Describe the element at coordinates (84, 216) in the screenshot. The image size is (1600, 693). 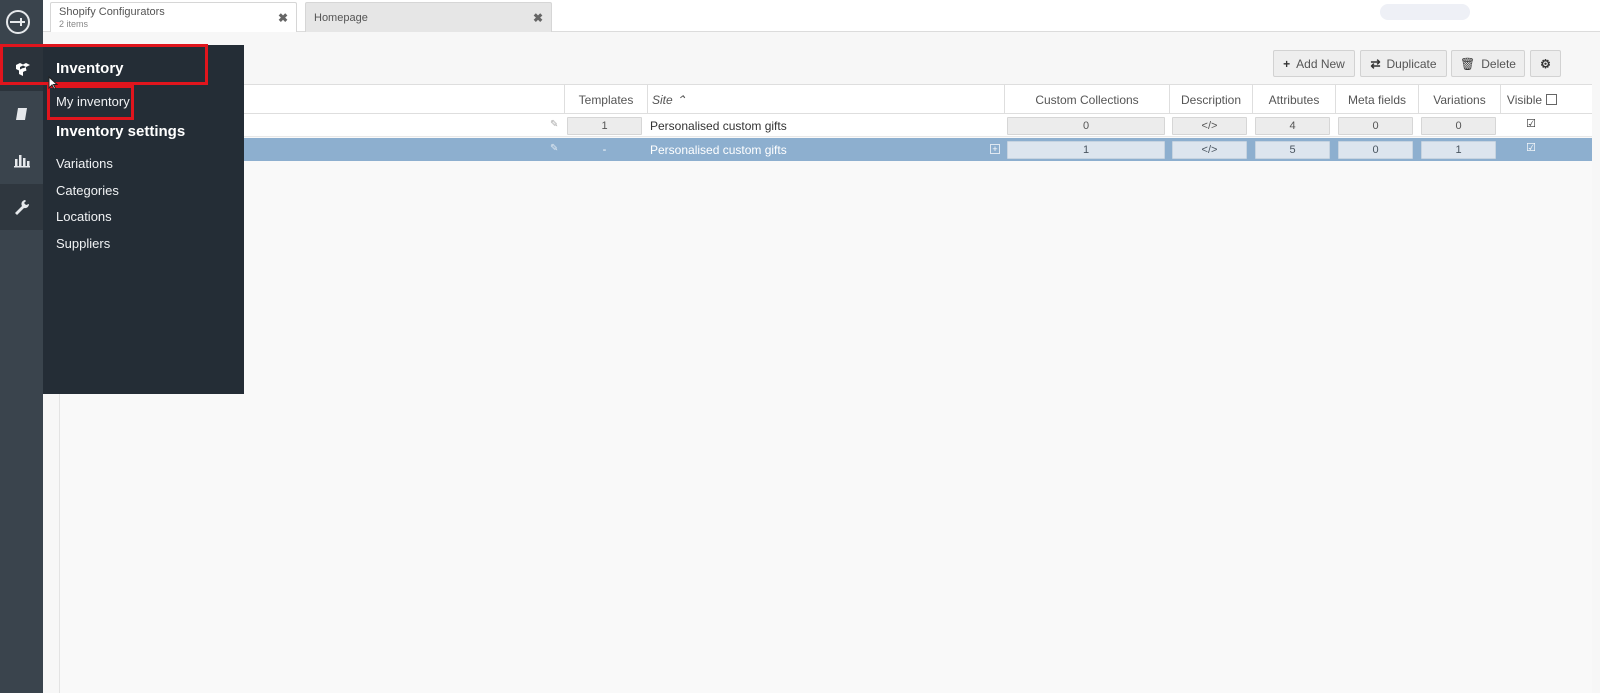
I see `menu-item-locations: Locations` at that location.